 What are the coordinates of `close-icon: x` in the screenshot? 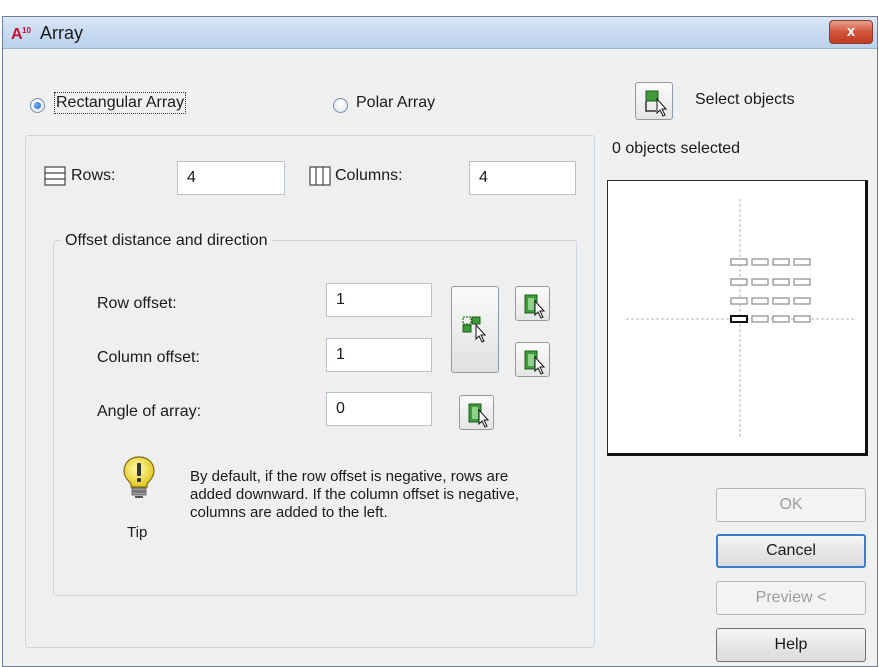 It's located at (851, 31).